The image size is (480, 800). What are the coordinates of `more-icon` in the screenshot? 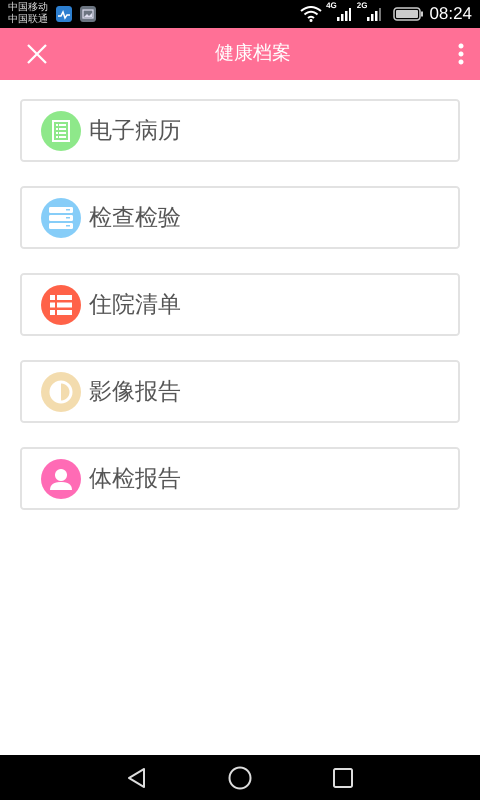 It's located at (461, 54).